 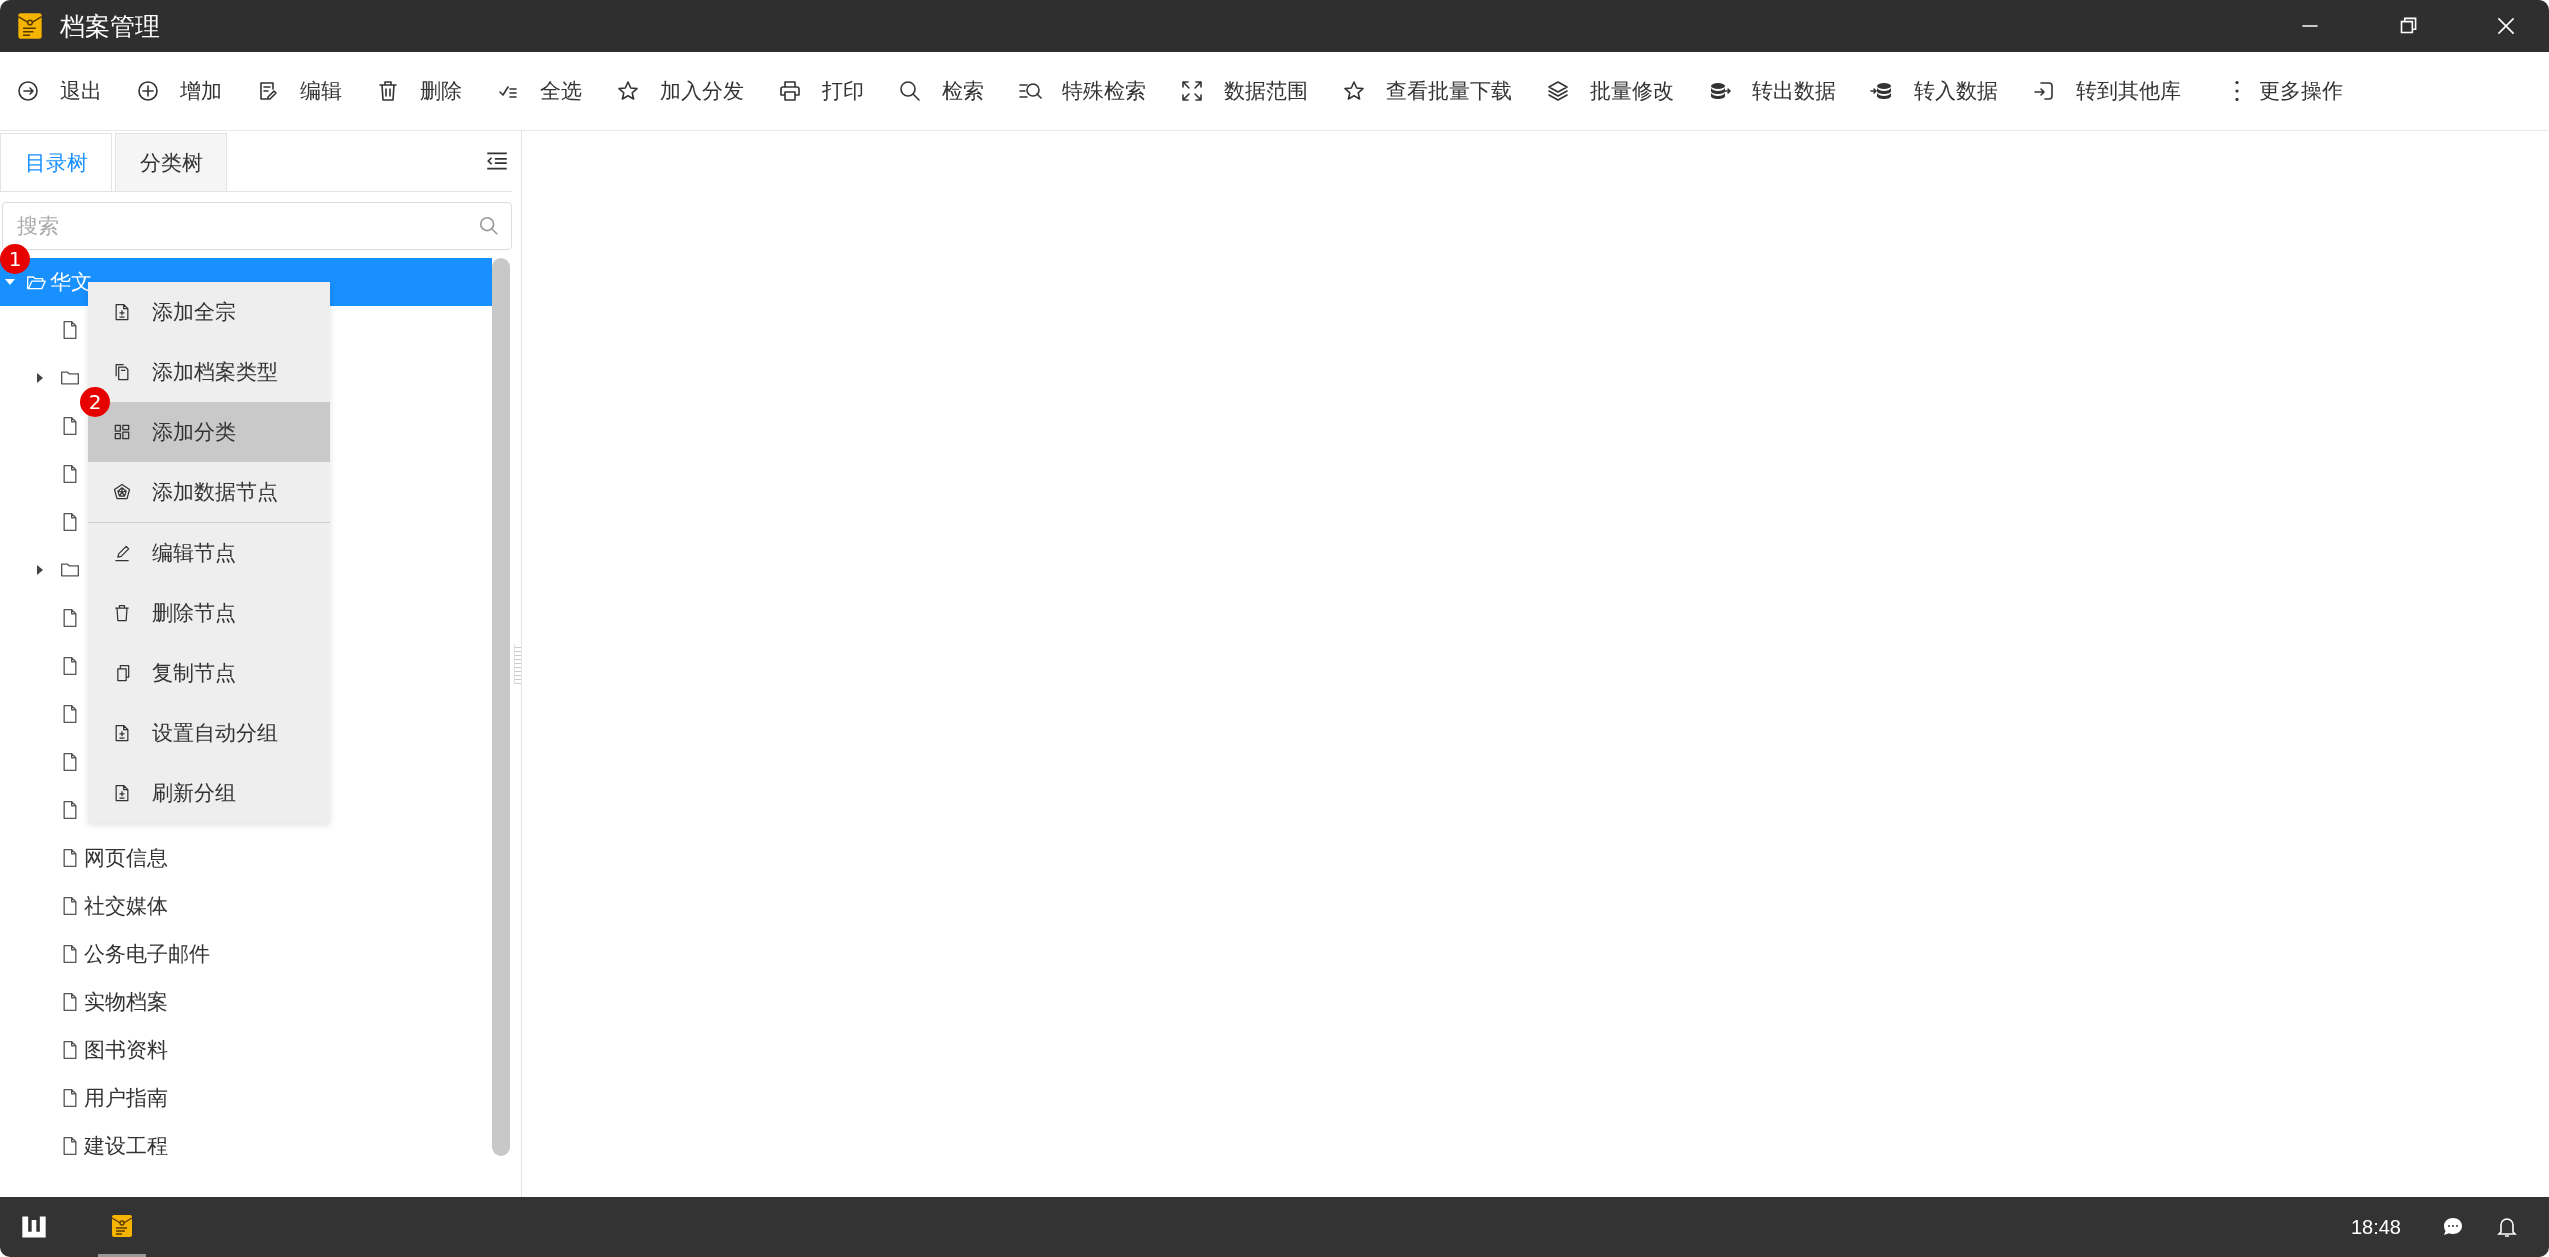 I want to click on tree-label: 实物档案, so click(x=126, y=1002).